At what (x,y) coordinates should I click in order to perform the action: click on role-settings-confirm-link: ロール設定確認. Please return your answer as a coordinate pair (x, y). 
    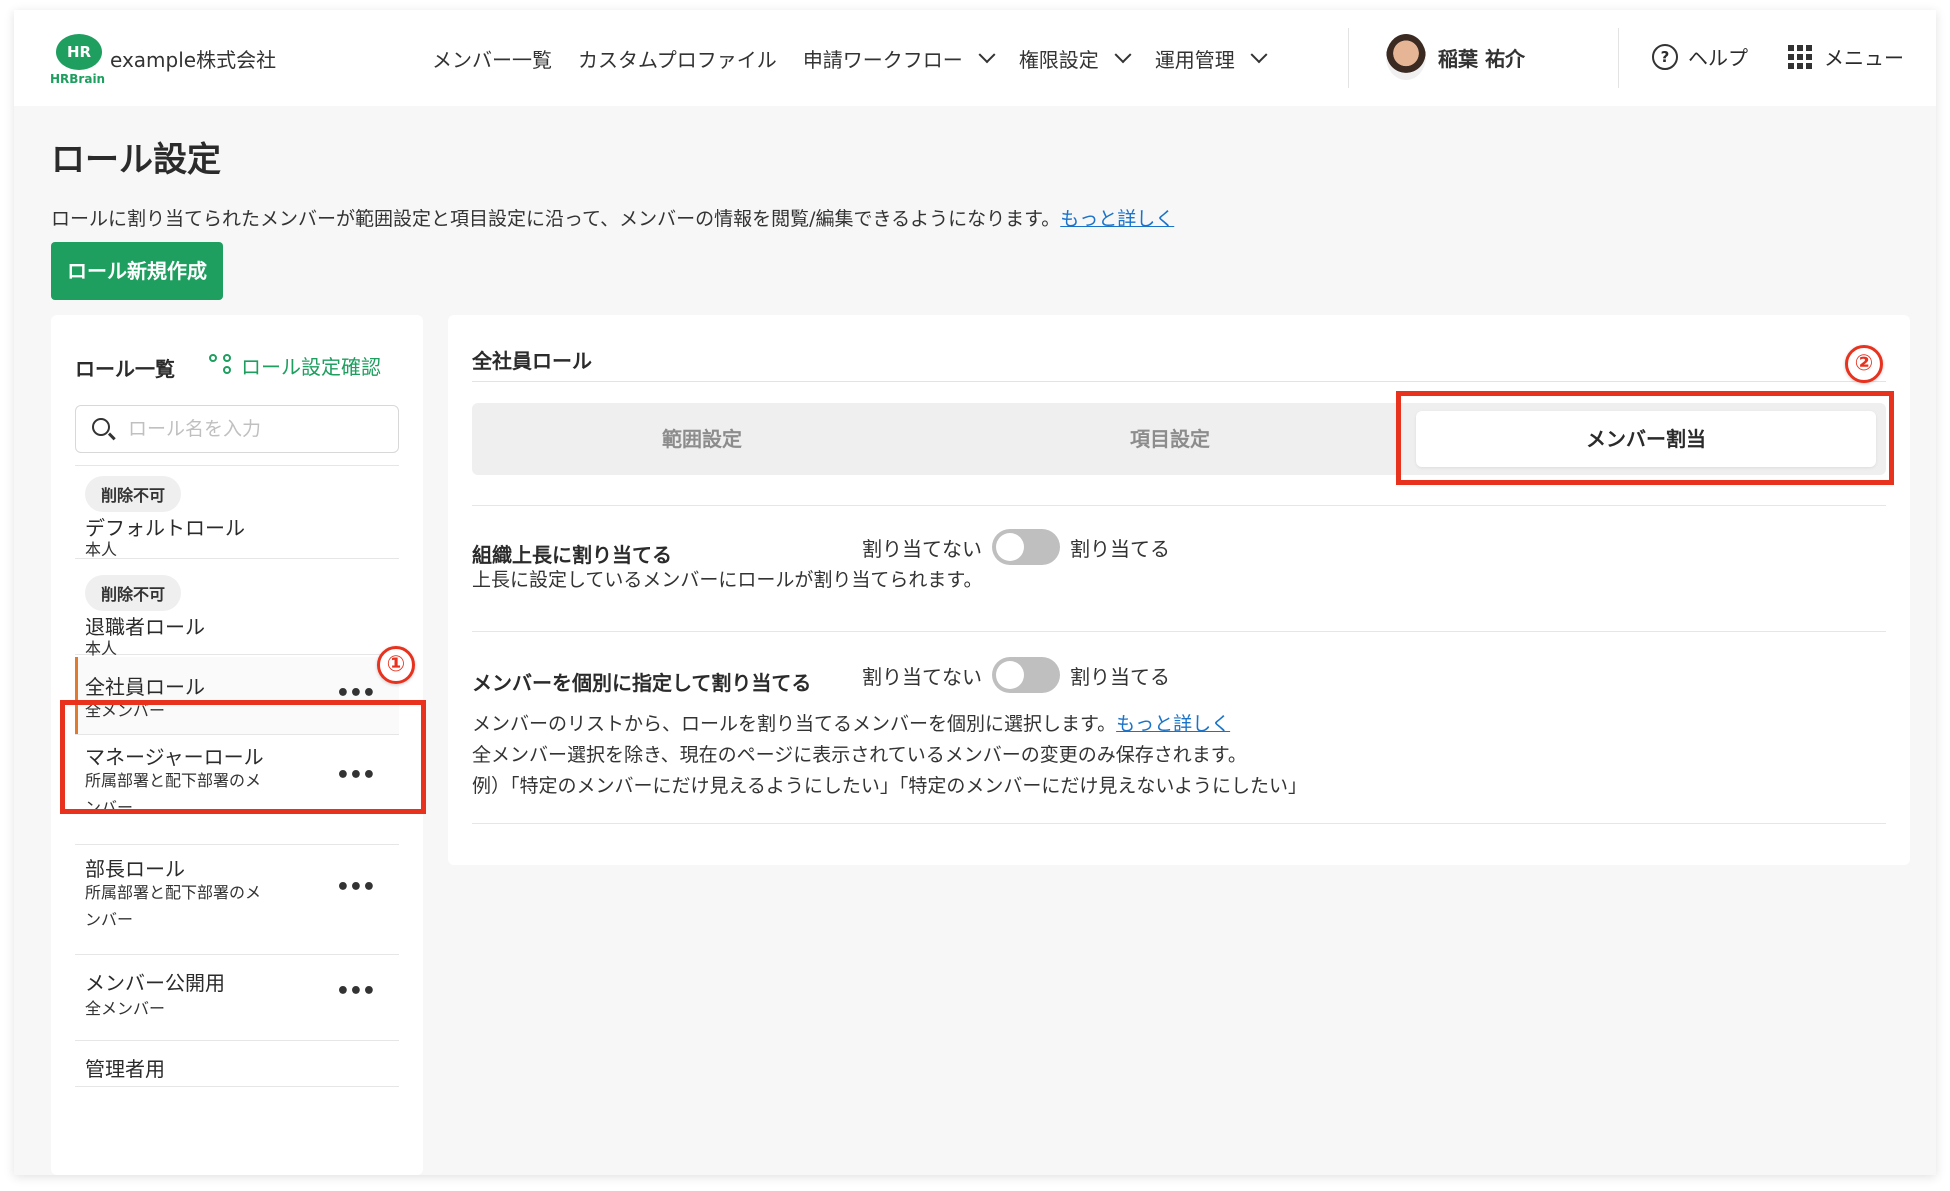
    Looking at the image, I should click on (295, 365).